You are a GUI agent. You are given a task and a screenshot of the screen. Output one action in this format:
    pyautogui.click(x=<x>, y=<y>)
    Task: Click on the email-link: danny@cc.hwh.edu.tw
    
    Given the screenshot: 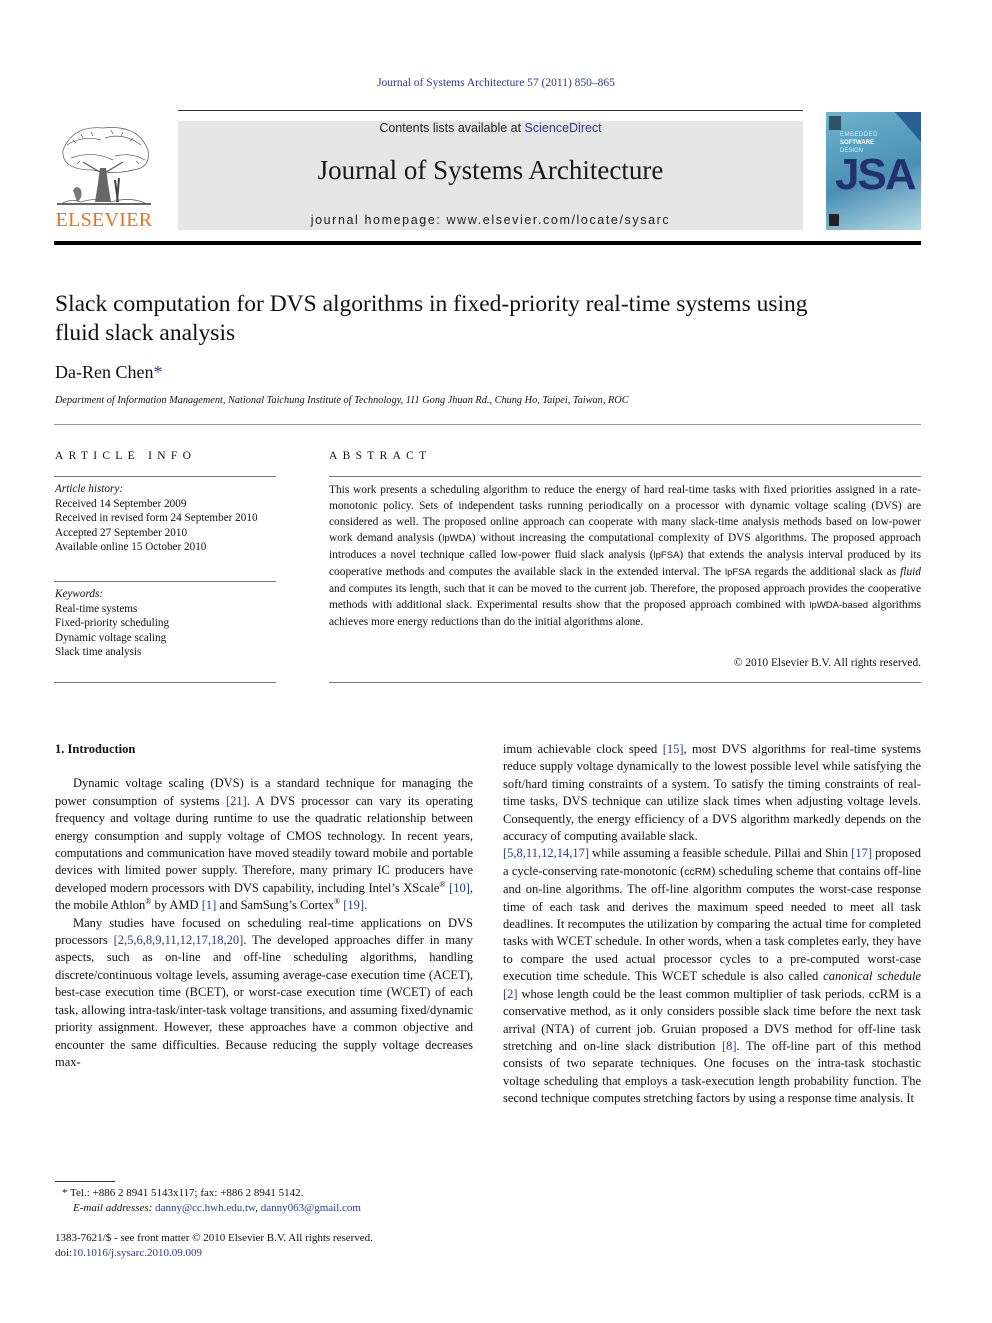 What is the action you would take?
    pyautogui.click(x=205, y=1208)
    